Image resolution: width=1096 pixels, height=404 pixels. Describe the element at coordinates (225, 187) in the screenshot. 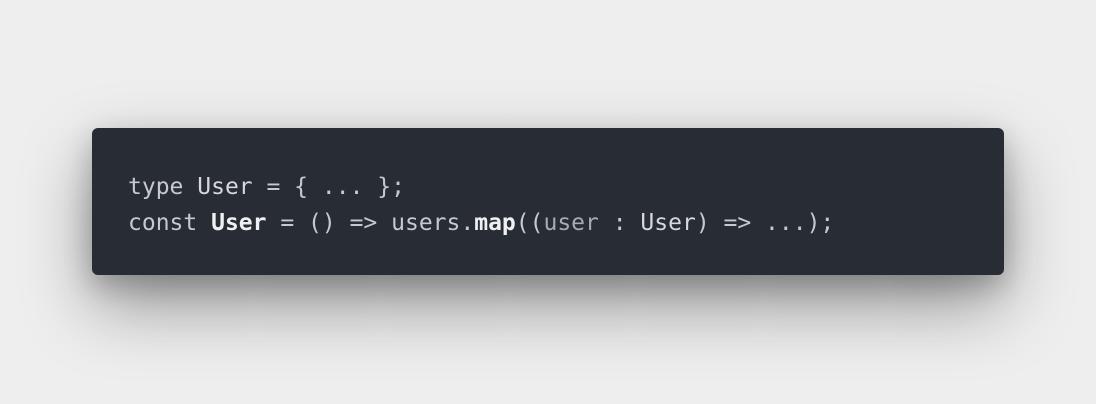

I see `type-name: User` at that location.